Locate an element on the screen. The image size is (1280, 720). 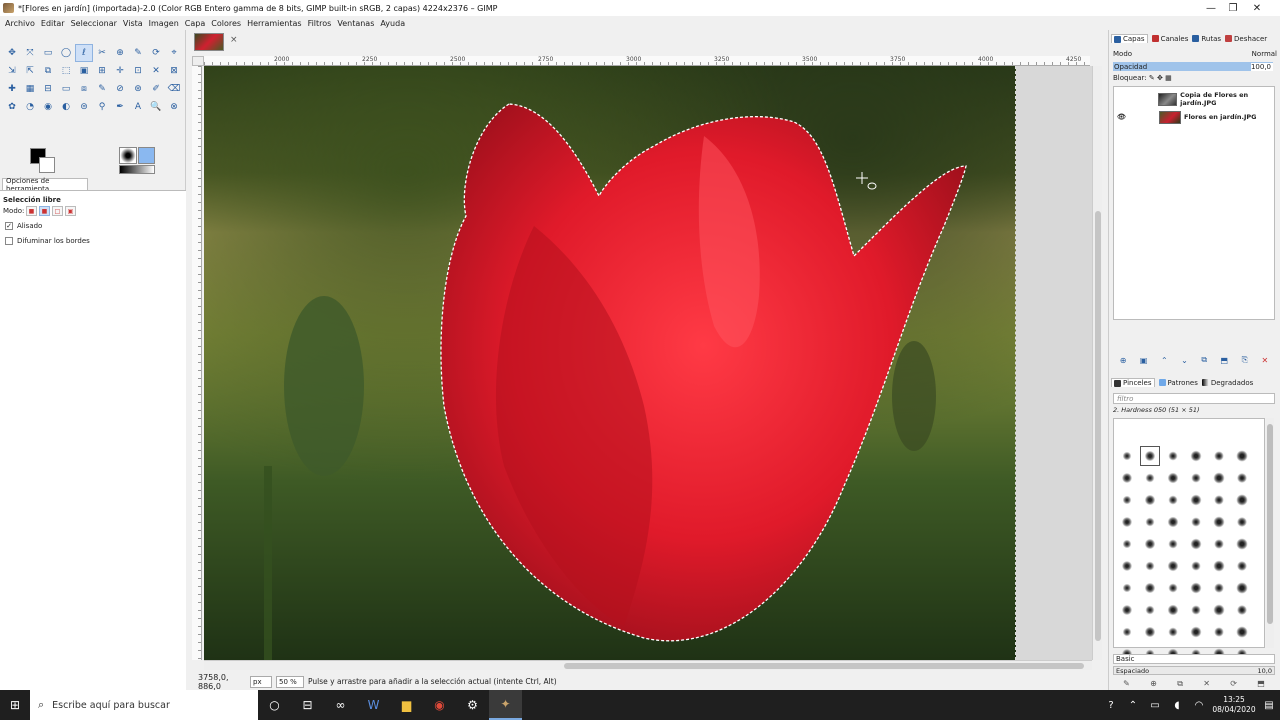
new-layer-group-icon: ▣ is located at coordinates (1144, 360).